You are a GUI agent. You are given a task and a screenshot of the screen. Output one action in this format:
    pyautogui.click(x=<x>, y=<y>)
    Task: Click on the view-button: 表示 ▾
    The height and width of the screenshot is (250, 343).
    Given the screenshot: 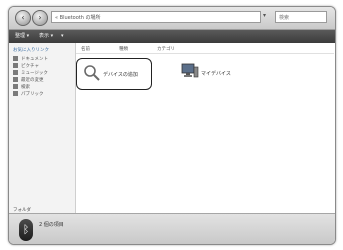 What is the action you would take?
    pyautogui.click(x=46, y=36)
    